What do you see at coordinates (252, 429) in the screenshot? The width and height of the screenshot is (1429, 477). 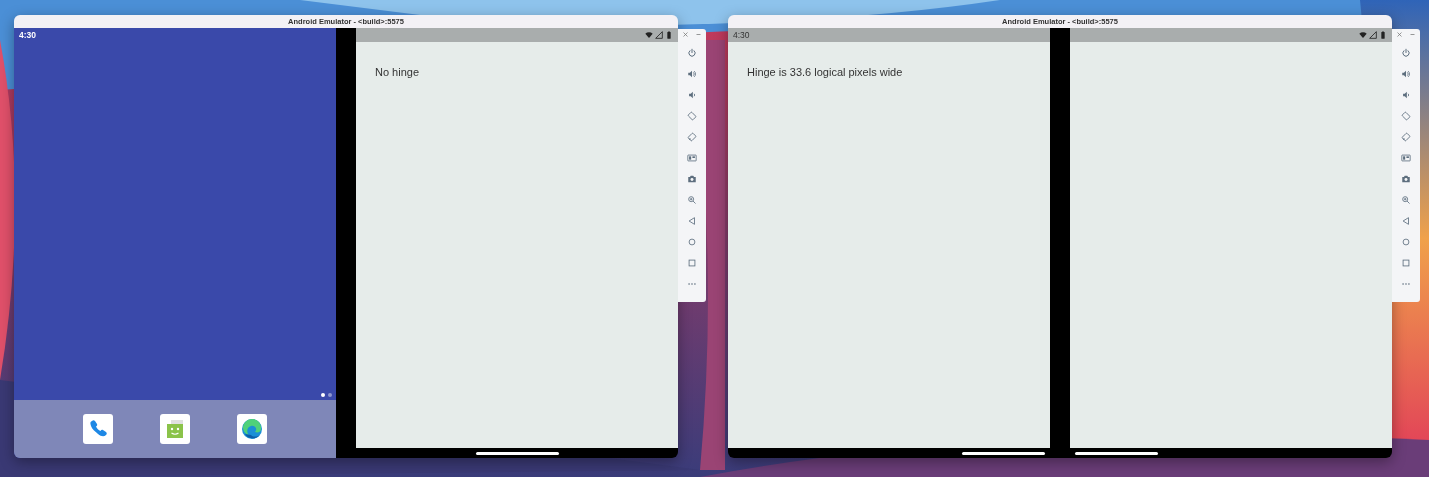 I see `swirl-icon` at bounding box center [252, 429].